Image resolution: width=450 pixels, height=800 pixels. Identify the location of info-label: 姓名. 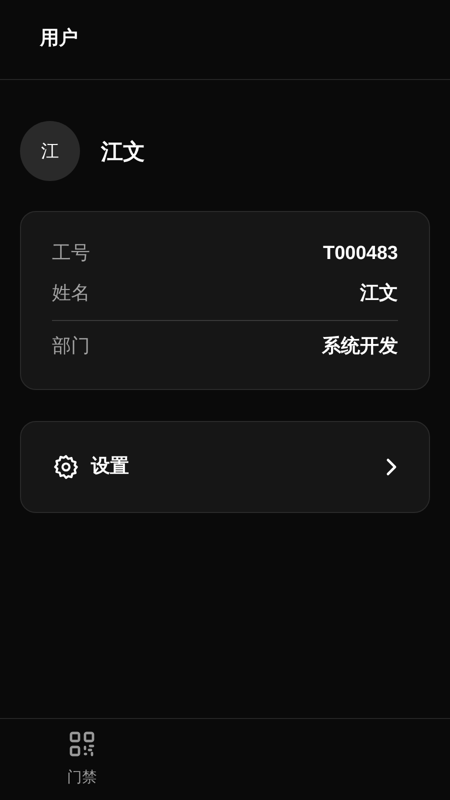
(71, 294).